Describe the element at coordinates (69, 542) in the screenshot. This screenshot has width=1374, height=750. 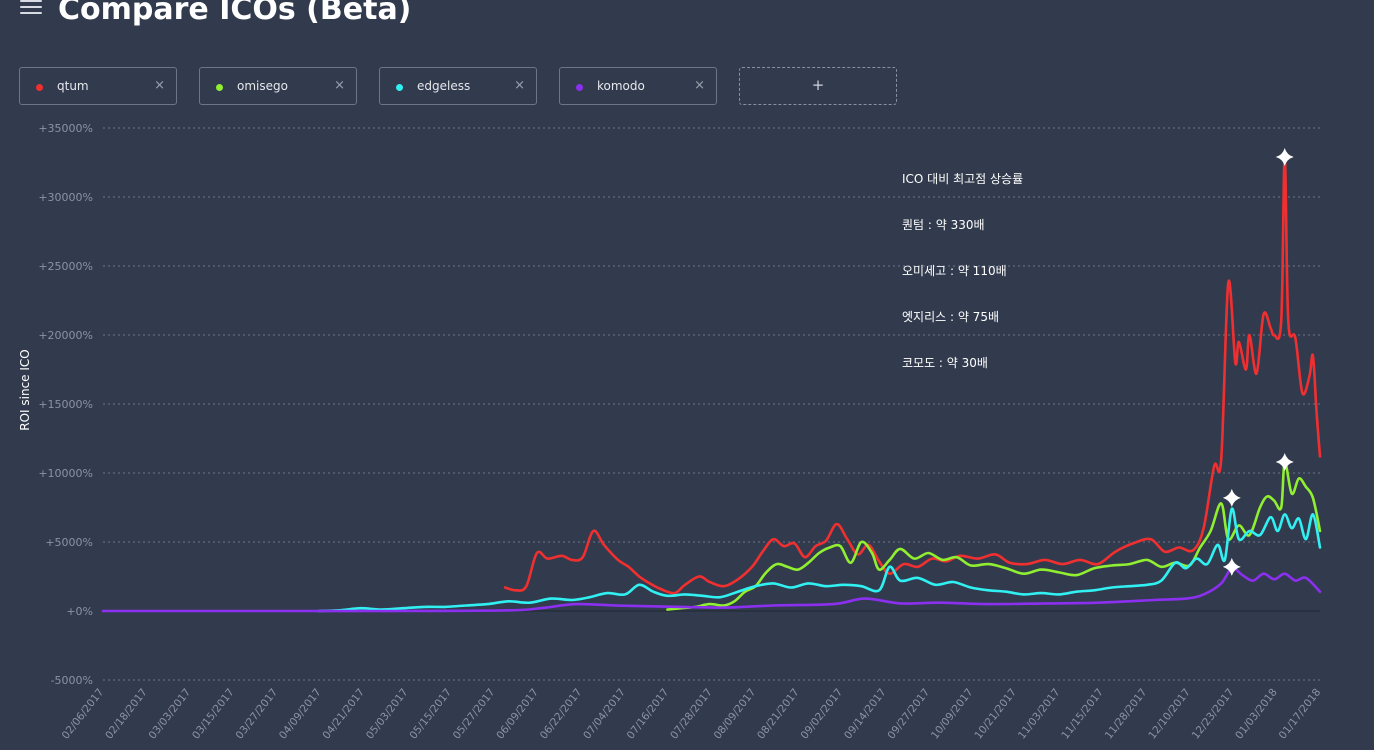
I see `y-tick-label: +5000%` at that location.